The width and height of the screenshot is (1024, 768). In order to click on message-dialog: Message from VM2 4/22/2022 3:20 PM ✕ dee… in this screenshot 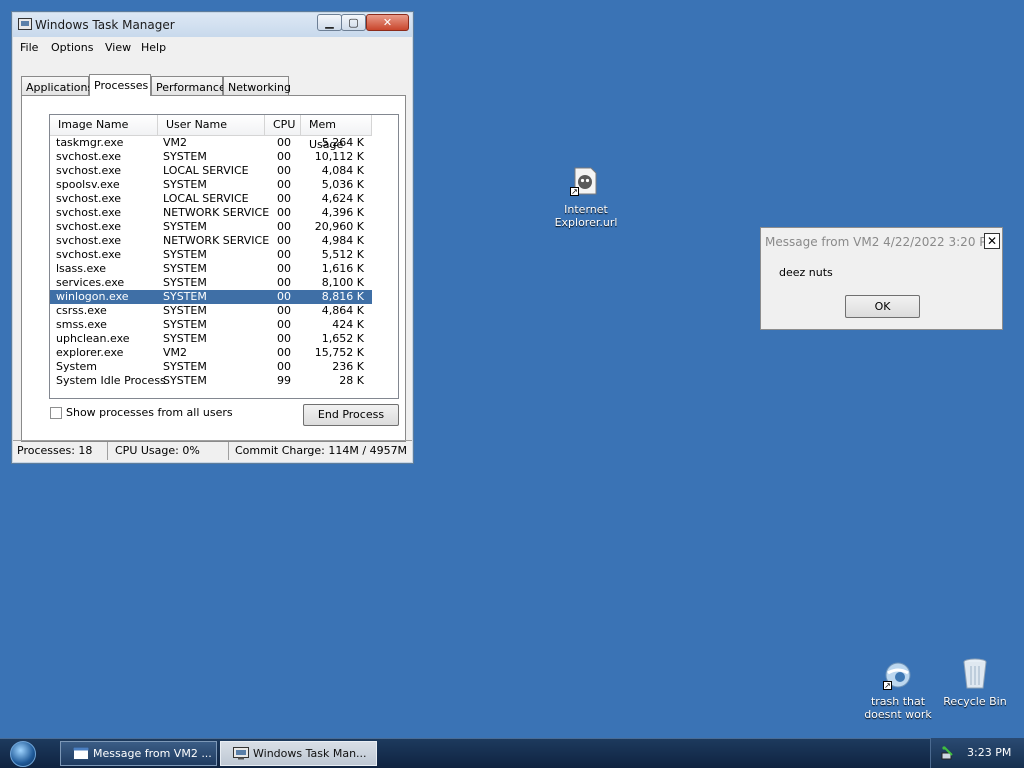, I will do `click(881, 278)`.